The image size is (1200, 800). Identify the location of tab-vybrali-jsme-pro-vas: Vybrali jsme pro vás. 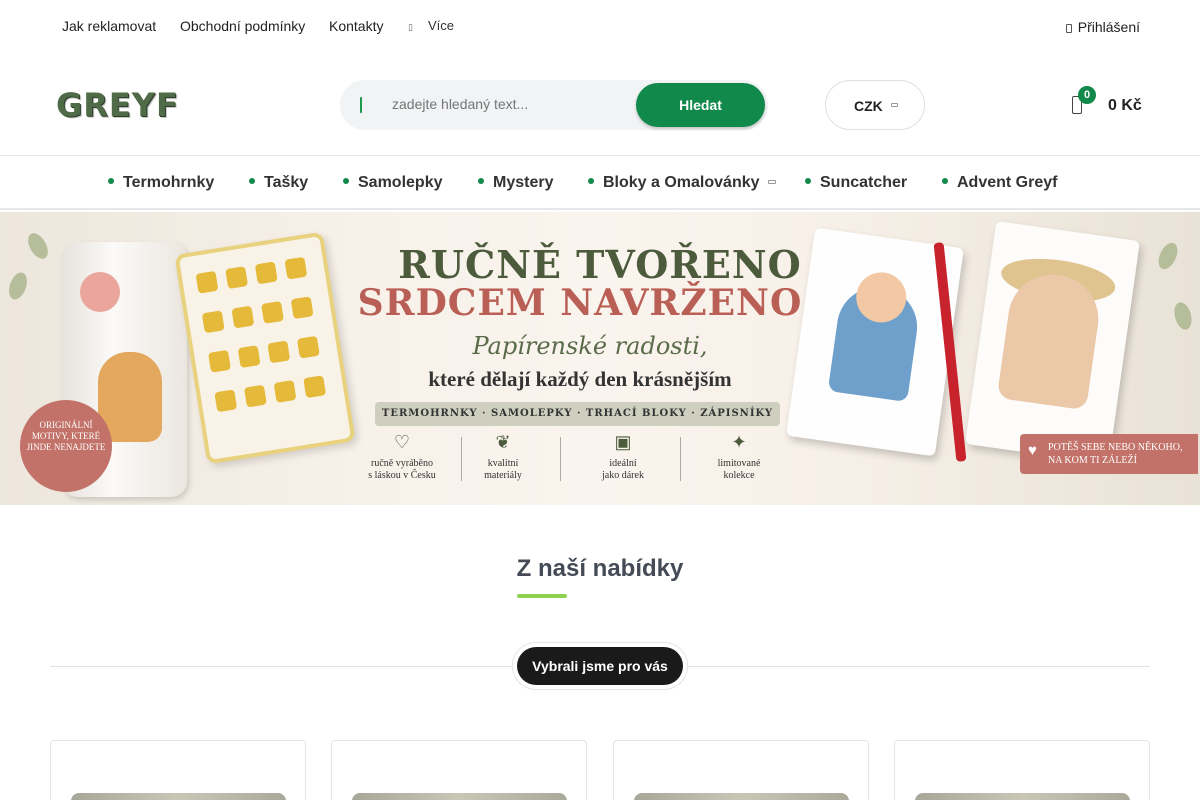
(600, 666).